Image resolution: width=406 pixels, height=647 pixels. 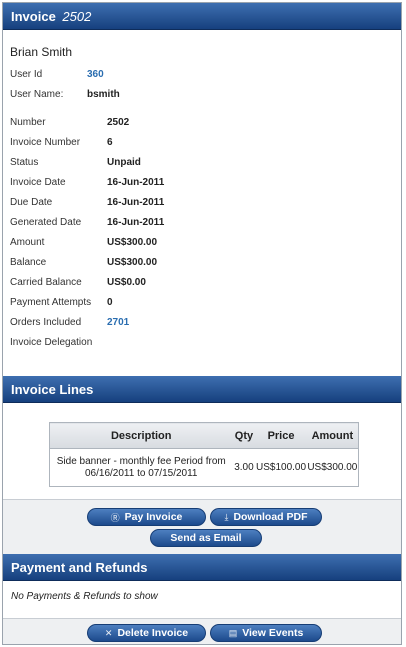 What do you see at coordinates (38, 182) in the screenshot?
I see `field-label: Invoice Date` at bounding box center [38, 182].